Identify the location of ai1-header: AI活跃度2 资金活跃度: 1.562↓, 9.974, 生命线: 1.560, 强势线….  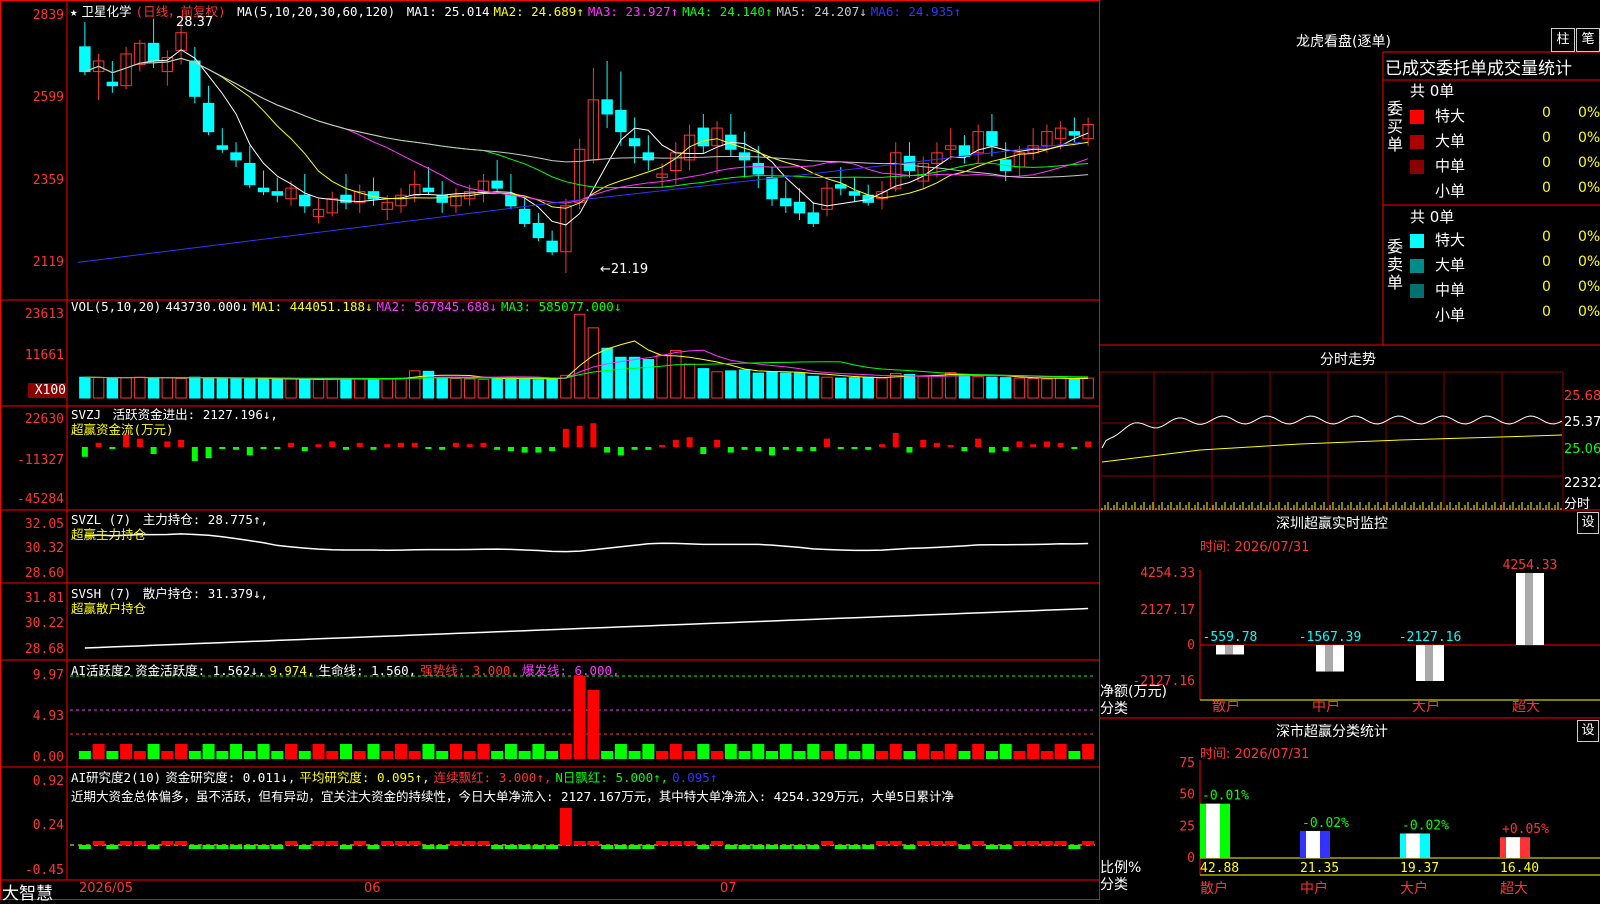
(349, 669).